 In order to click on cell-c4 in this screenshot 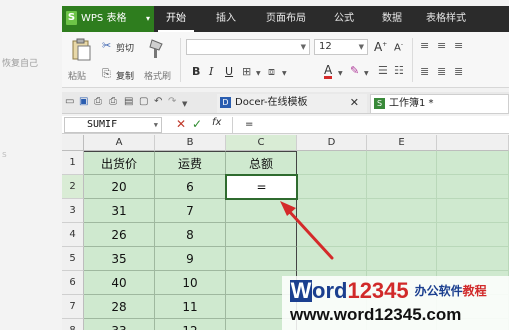, I will do `click(261, 235)`.